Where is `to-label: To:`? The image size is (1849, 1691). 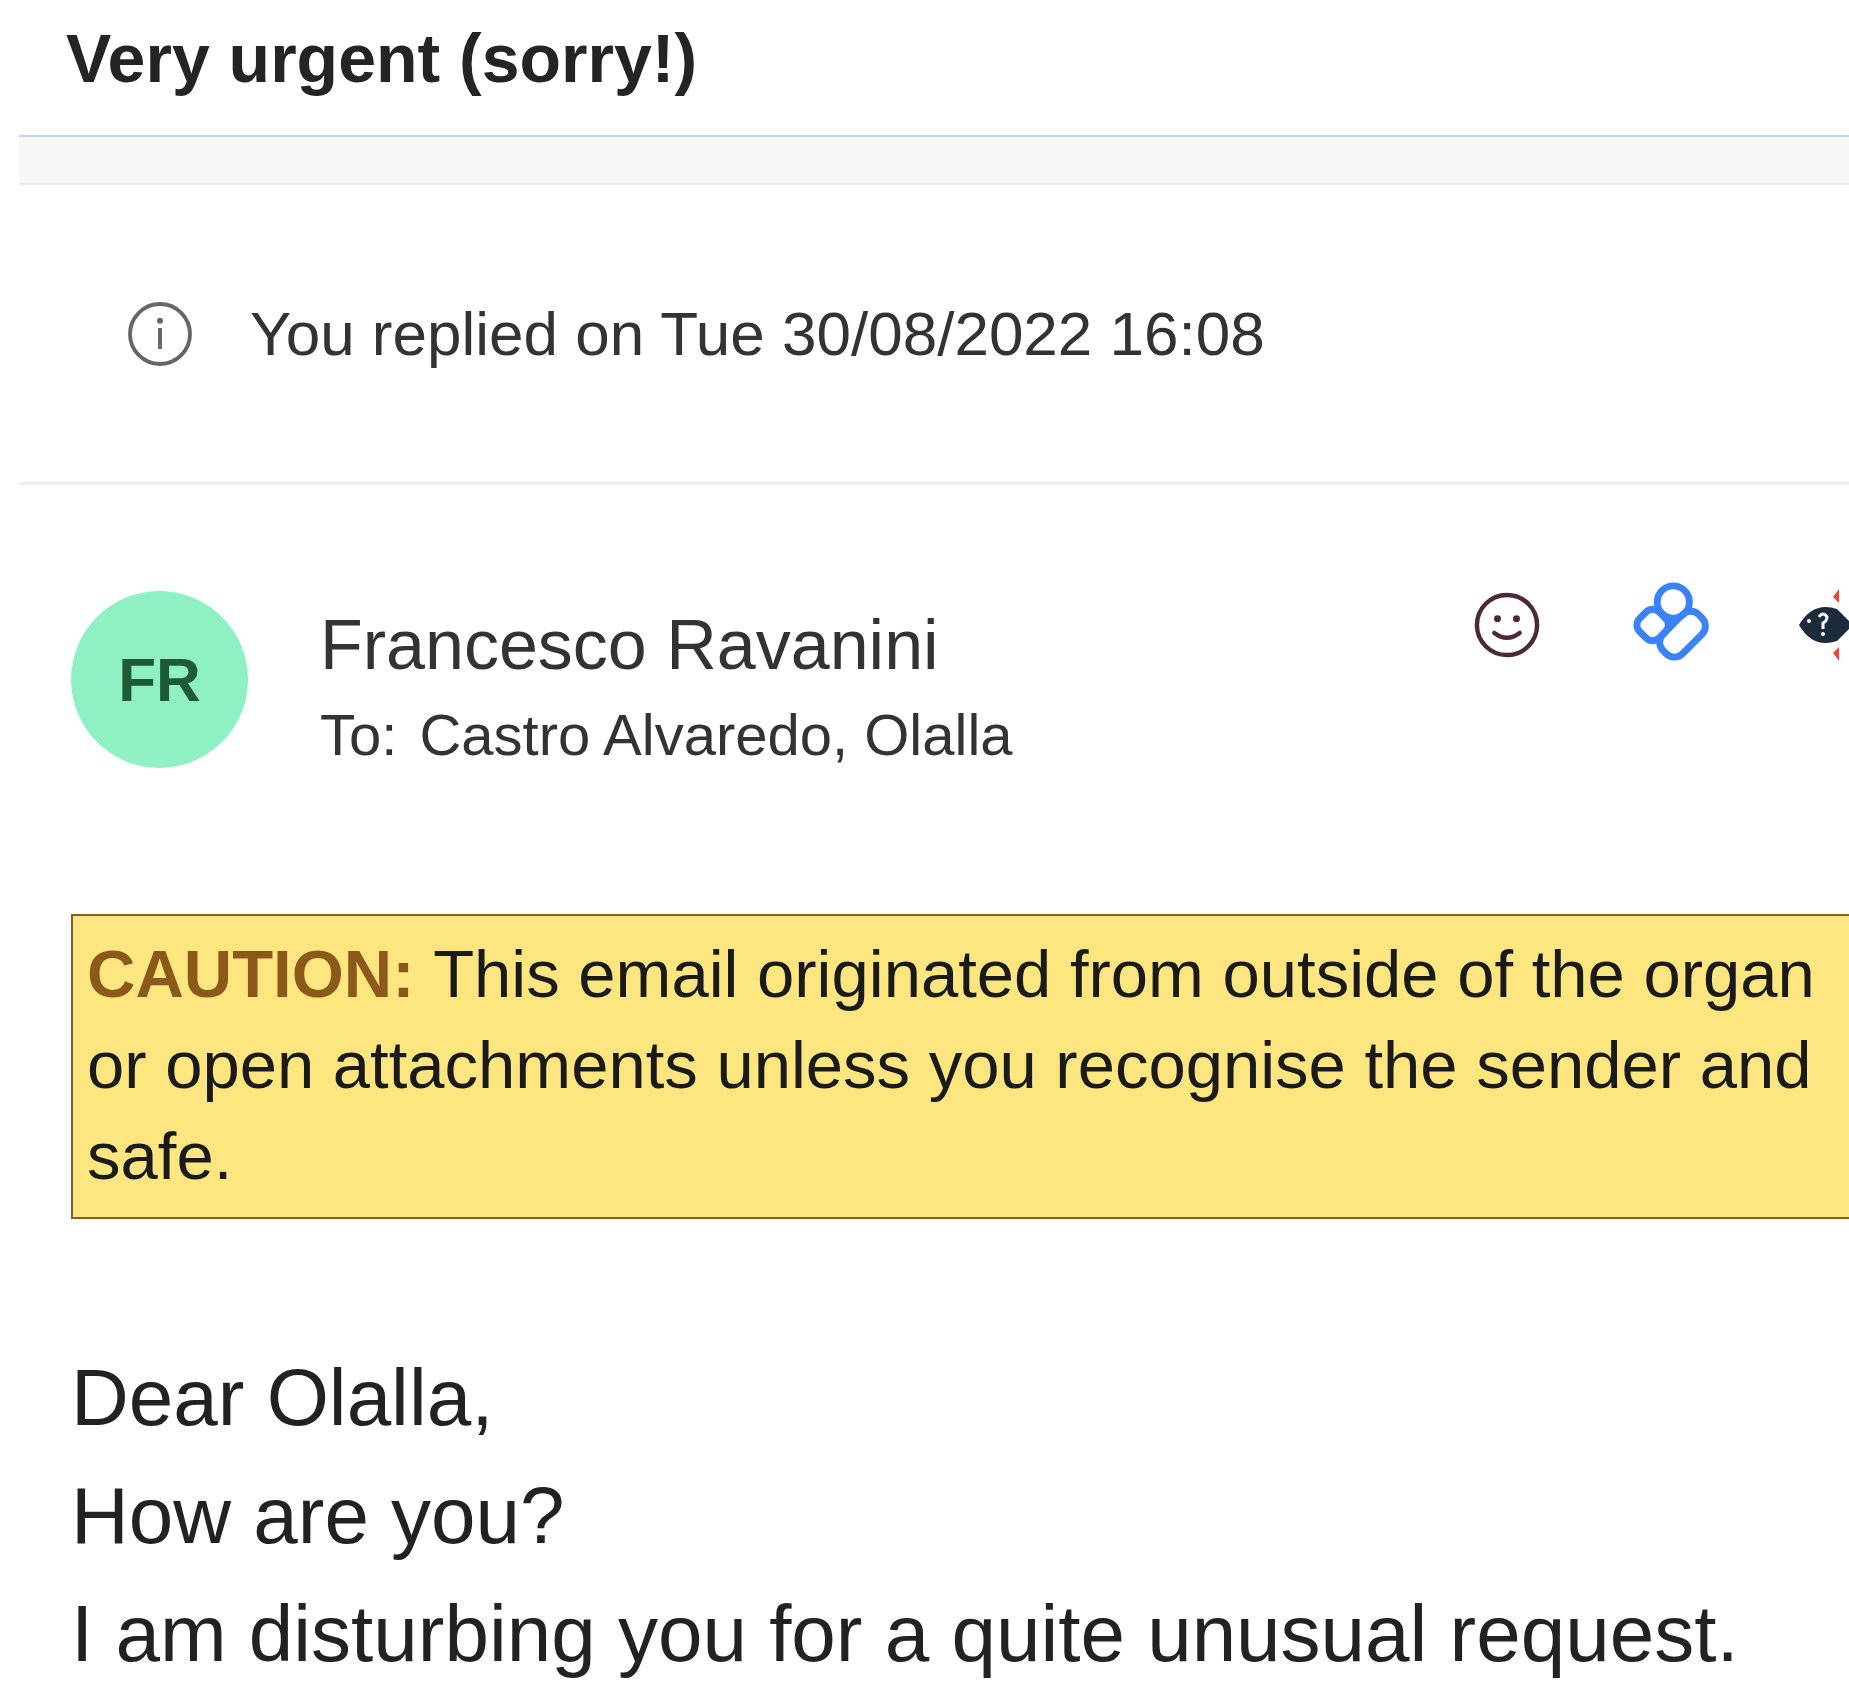 to-label: To: is located at coordinates (359, 734).